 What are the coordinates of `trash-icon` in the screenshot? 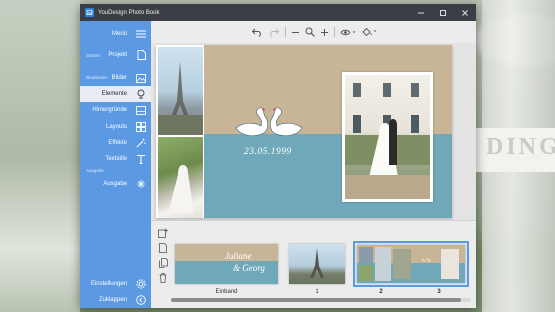 It's located at (163, 277).